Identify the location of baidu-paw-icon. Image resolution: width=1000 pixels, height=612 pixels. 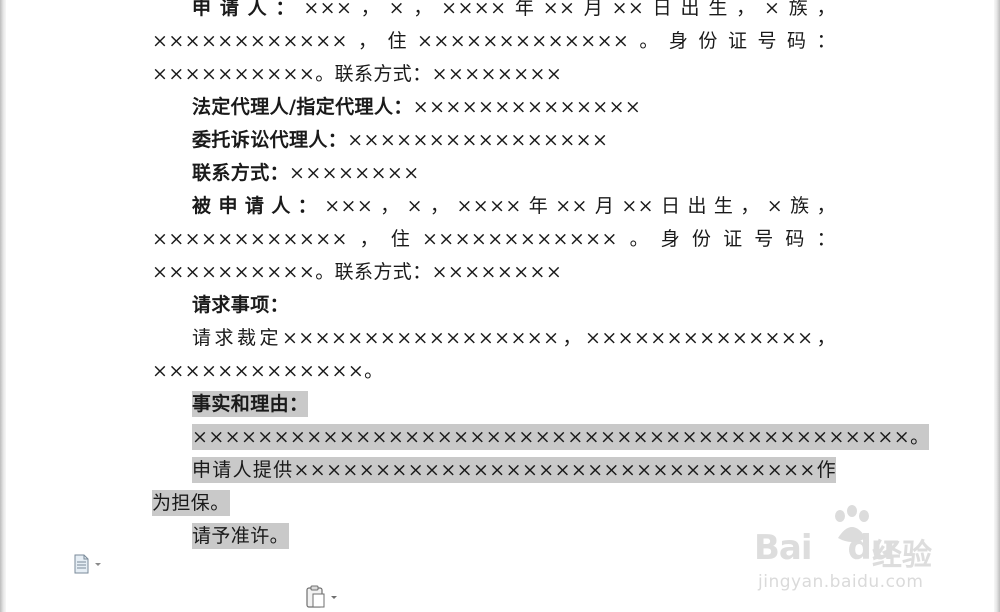
(852, 523).